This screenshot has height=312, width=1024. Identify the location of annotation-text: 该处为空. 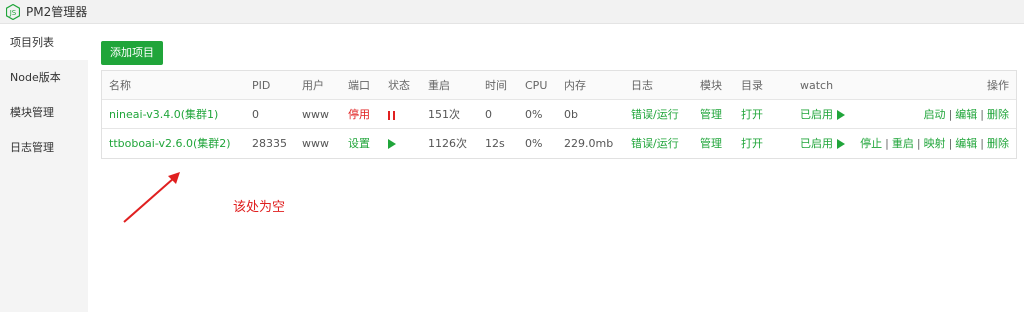
(259, 207).